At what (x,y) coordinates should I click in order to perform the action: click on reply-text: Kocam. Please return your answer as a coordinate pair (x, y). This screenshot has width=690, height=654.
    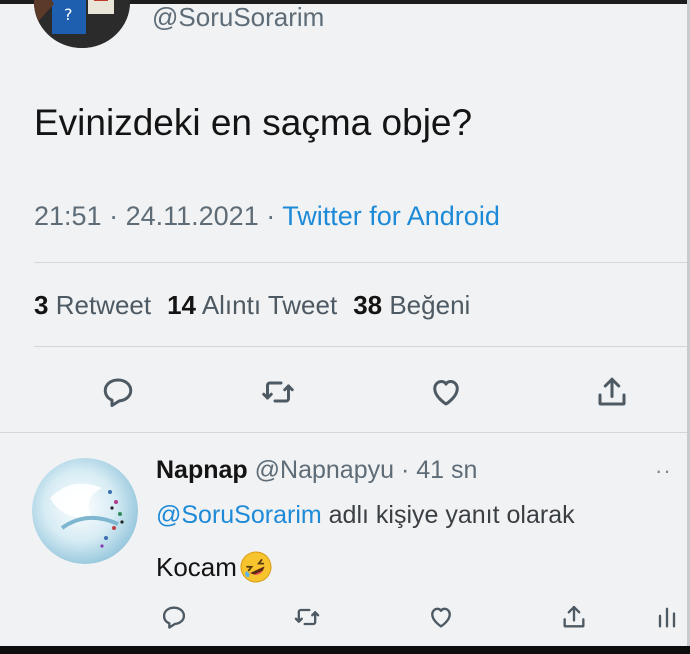
    Looking at the image, I should click on (214, 567).